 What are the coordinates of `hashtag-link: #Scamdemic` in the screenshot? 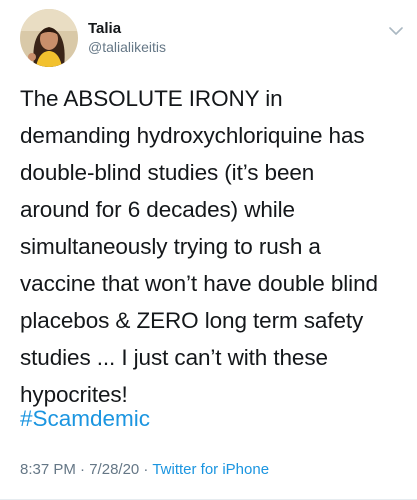 It's located at (85, 418).